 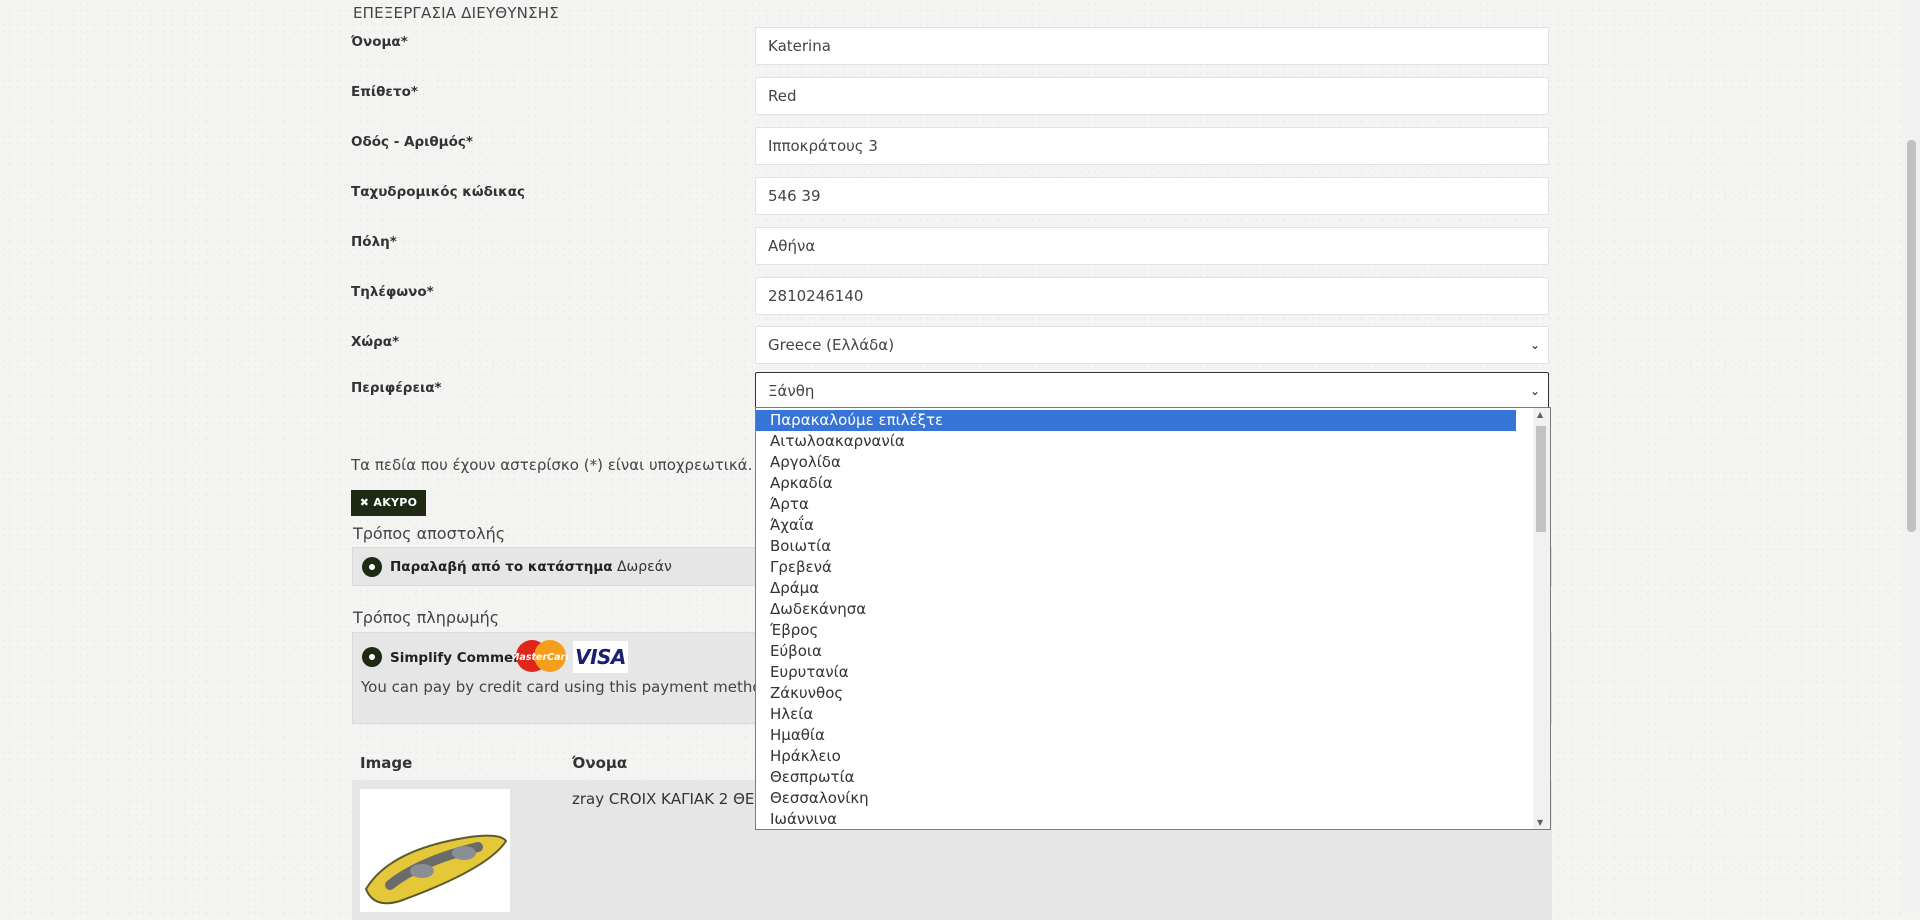 I want to click on region-option: Θεσσαλονίκη, so click(x=1153, y=798).